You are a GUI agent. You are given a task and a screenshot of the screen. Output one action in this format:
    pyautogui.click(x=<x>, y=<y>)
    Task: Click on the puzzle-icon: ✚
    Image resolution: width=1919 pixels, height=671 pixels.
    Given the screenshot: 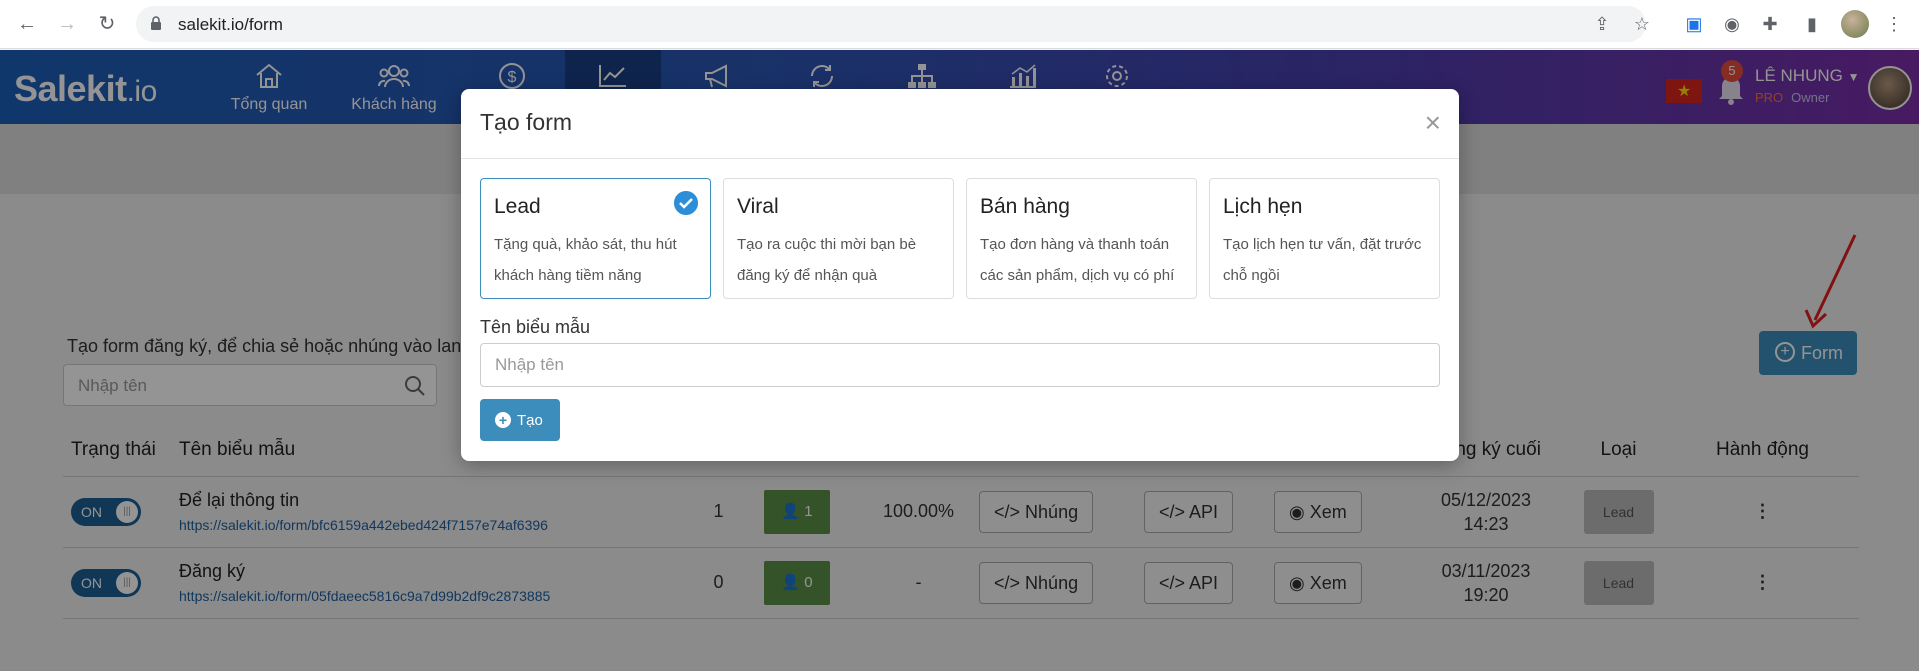 What is the action you would take?
    pyautogui.click(x=1770, y=24)
    